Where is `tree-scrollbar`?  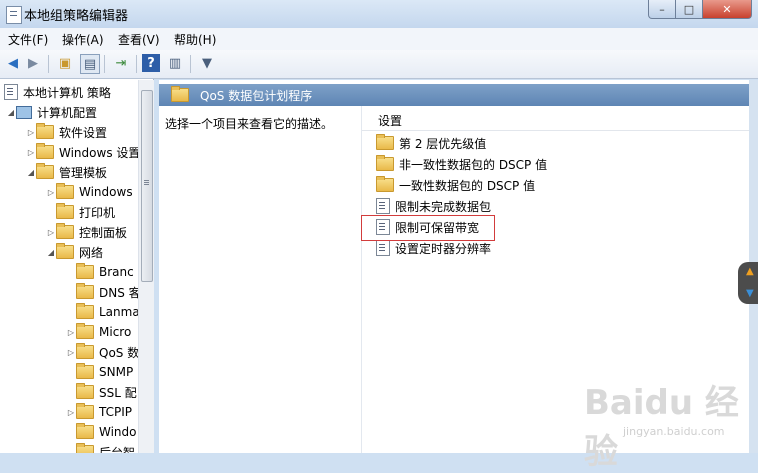 tree-scrollbar is located at coordinates (146, 266).